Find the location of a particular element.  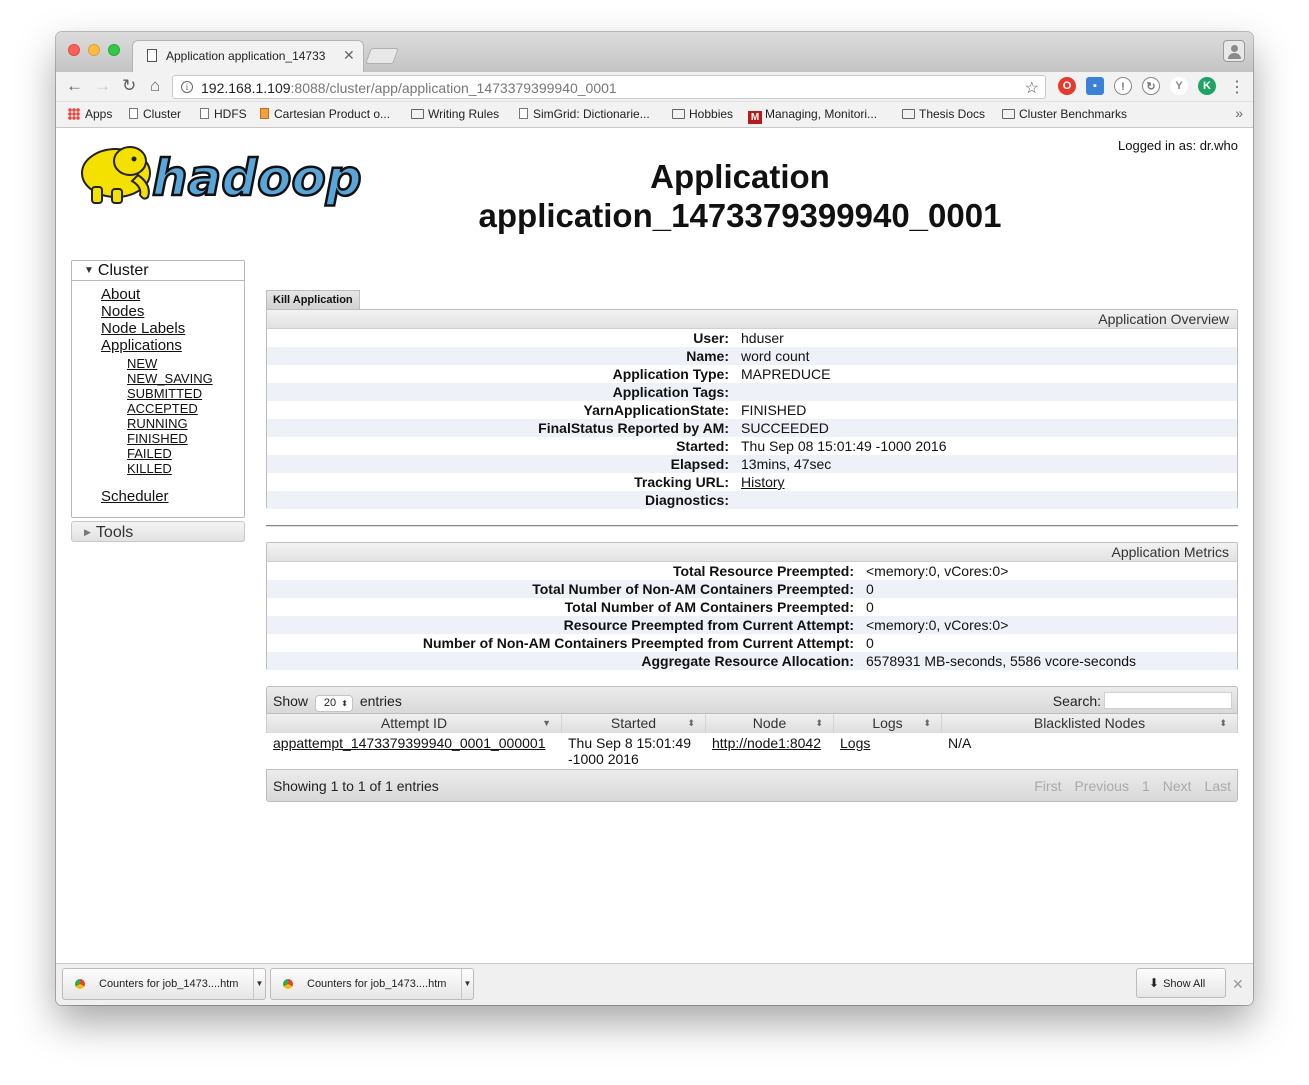

svg-text: hadoop is located at coordinates (257, 178).